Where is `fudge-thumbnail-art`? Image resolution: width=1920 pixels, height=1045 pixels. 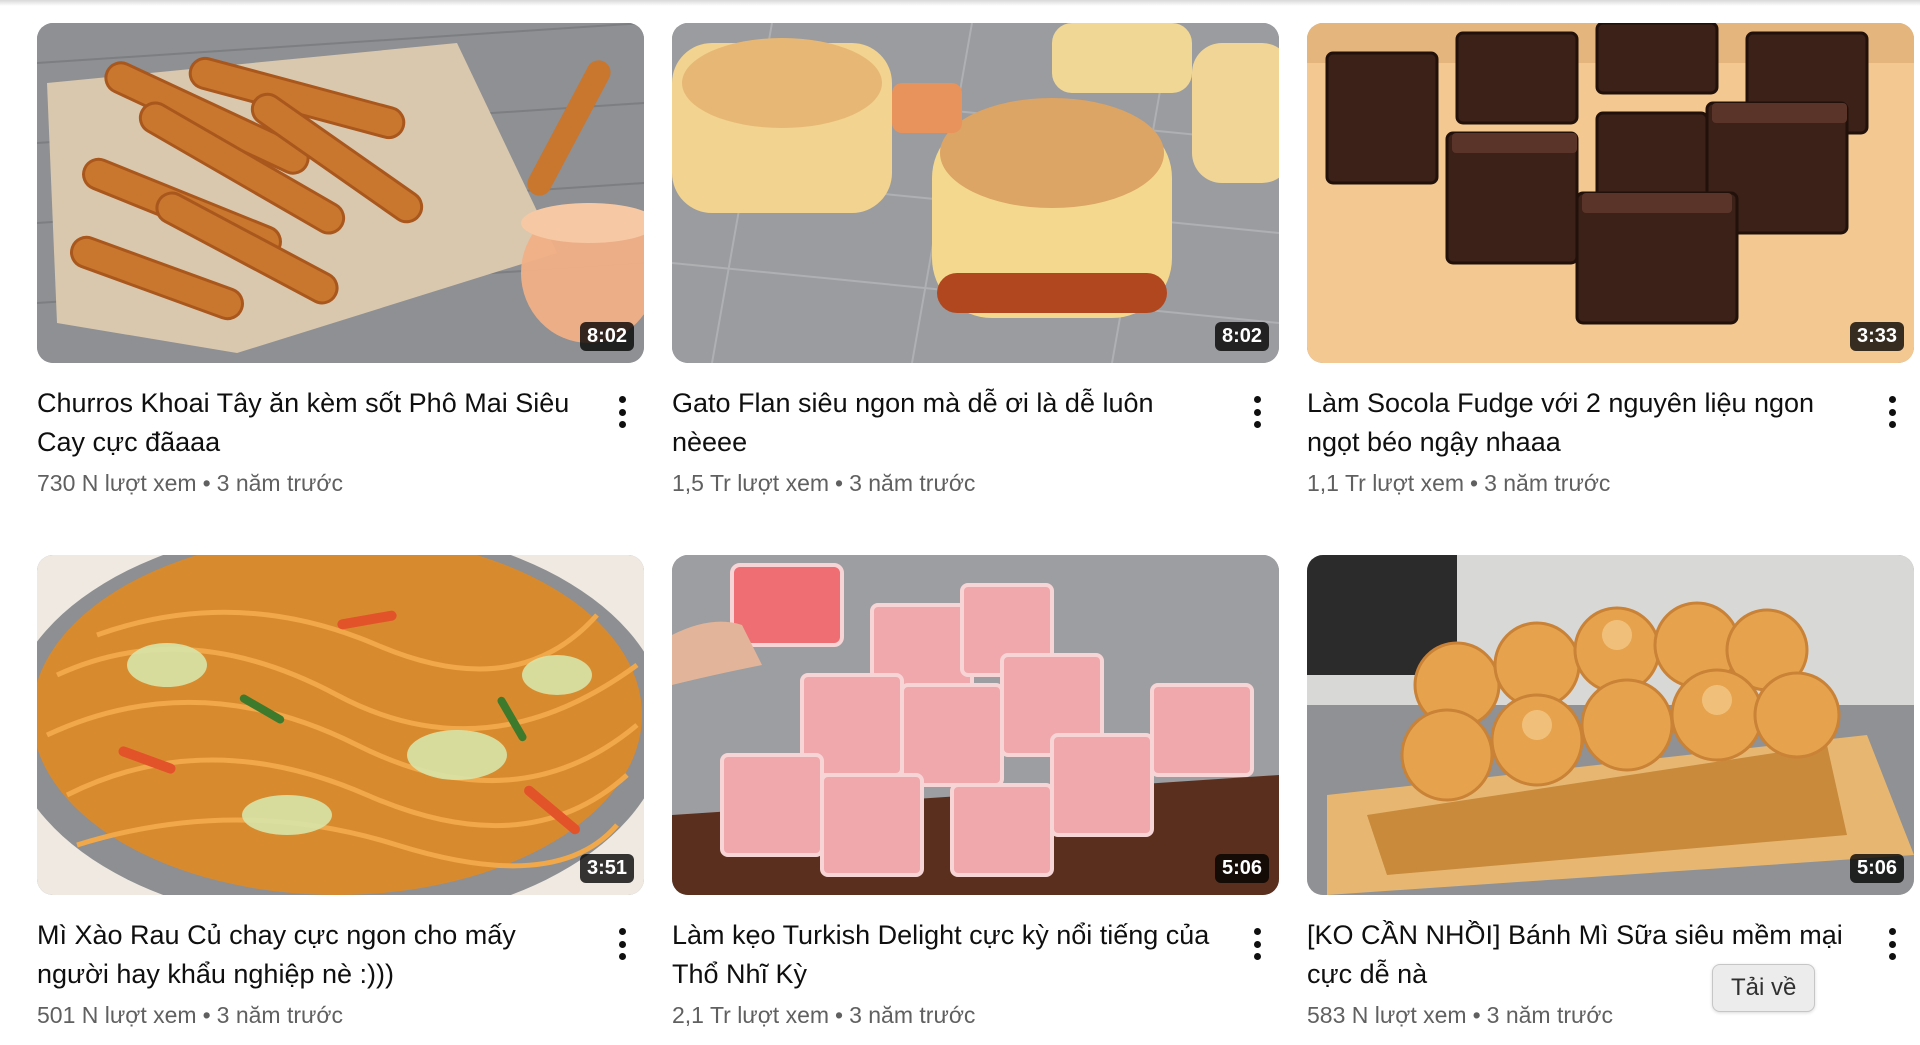
fudge-thumbnail-art is located at coordinates (1610, 193).